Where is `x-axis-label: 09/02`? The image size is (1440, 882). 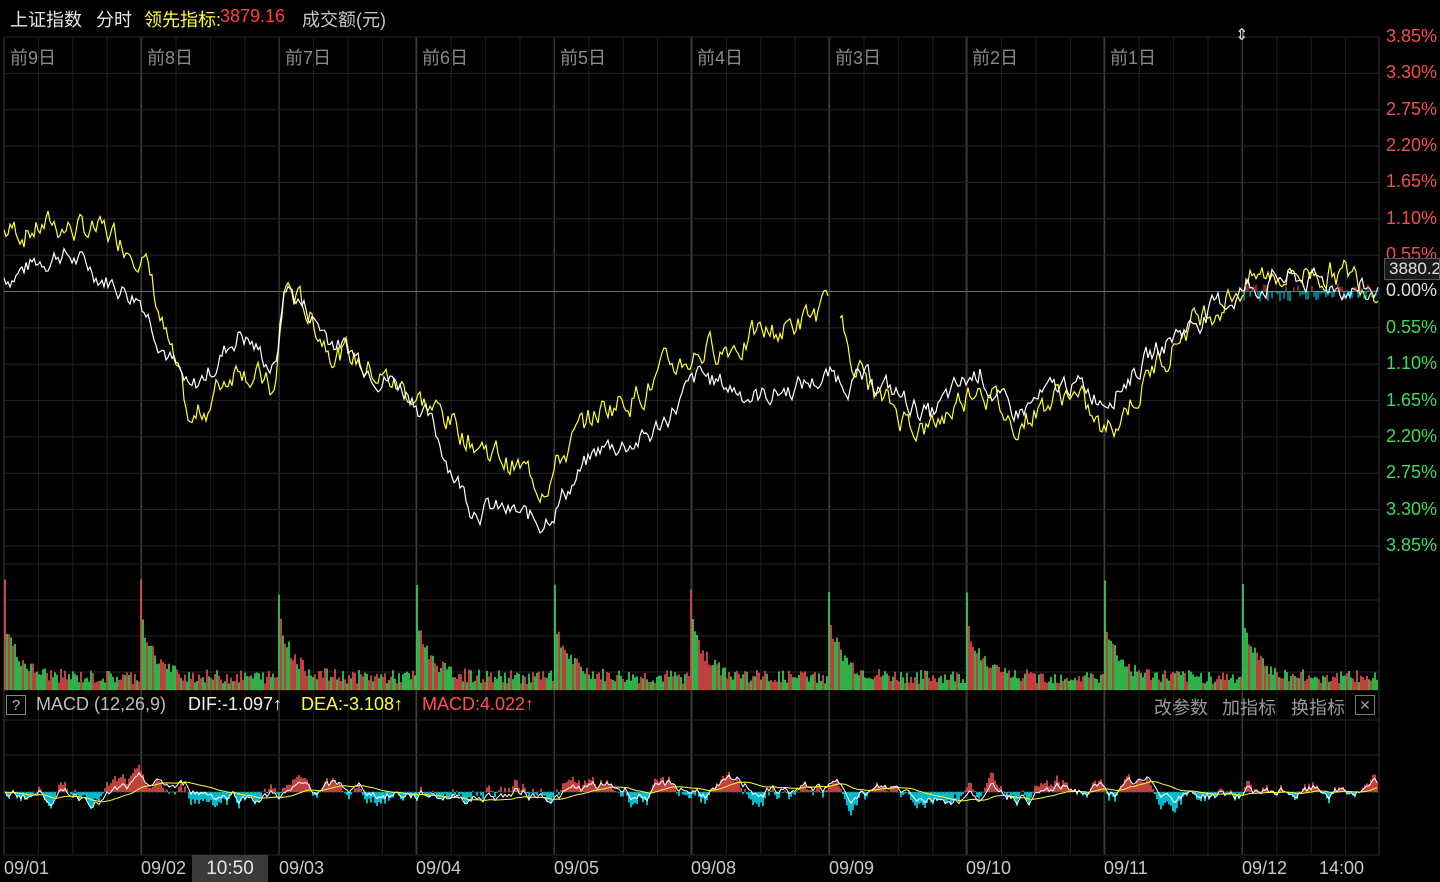
x-axis-label: 09/02 is located at coordinates (164, 868).